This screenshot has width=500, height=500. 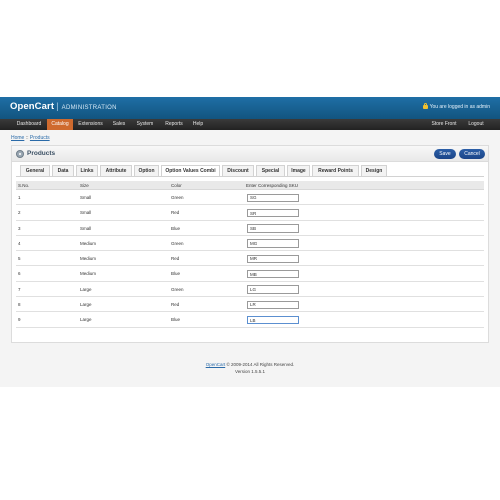 What do you see at coordinates (298, 170) in the screenshot?
I see `tab-image: Image` at bounding box center [298, 170].